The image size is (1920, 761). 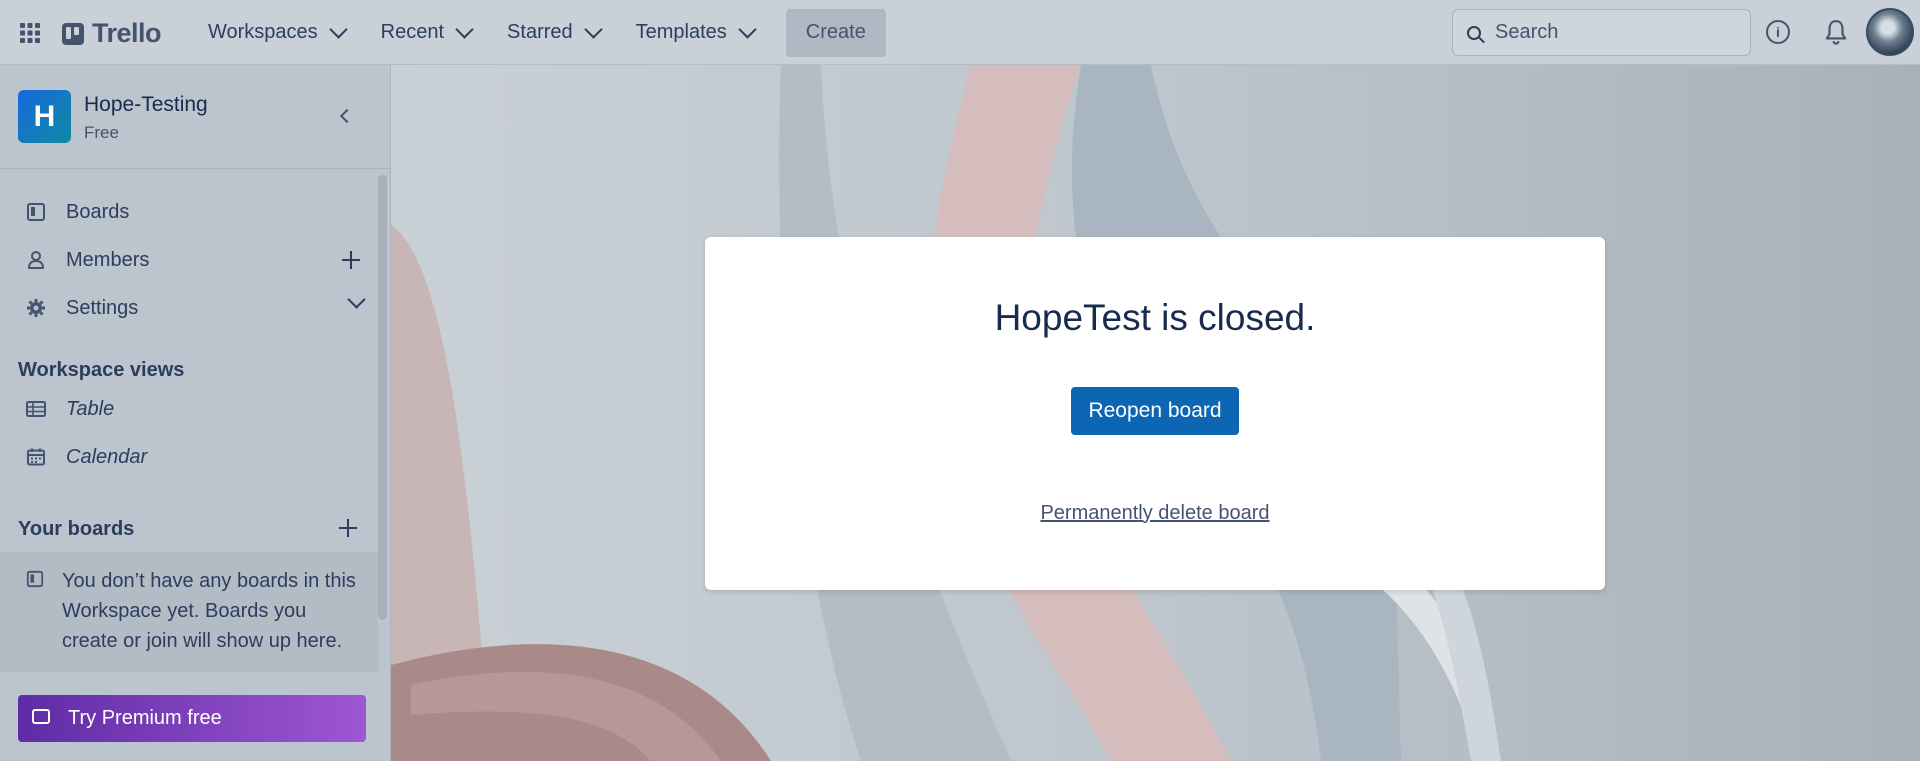 What do you see at coordinates (30, 33) in the screenshot?
I see `app-switcher-icon` at bounding box center [30, 33].